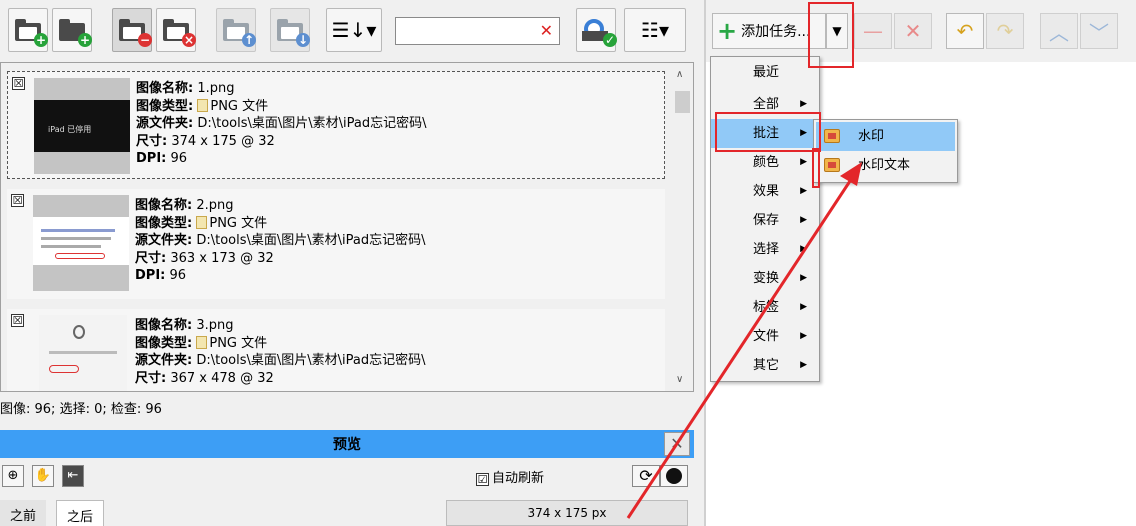  What do you see at coordinates (768, 132) in the screenshot?
I see `highlight-box-annotation` at bounding box center [768, 132].